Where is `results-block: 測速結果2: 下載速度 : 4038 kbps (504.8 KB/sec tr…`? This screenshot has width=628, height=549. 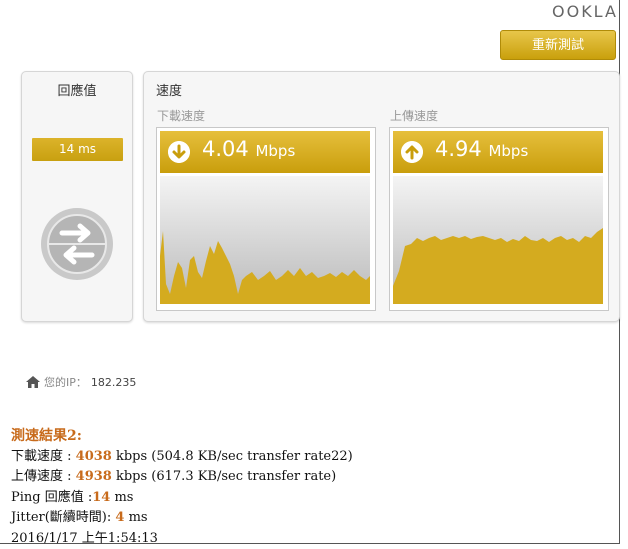 results-block: 測速結果2: 下載速度 : 4038 kbps (504.8 KB/sec tr… is located at coordinates (182, 487).